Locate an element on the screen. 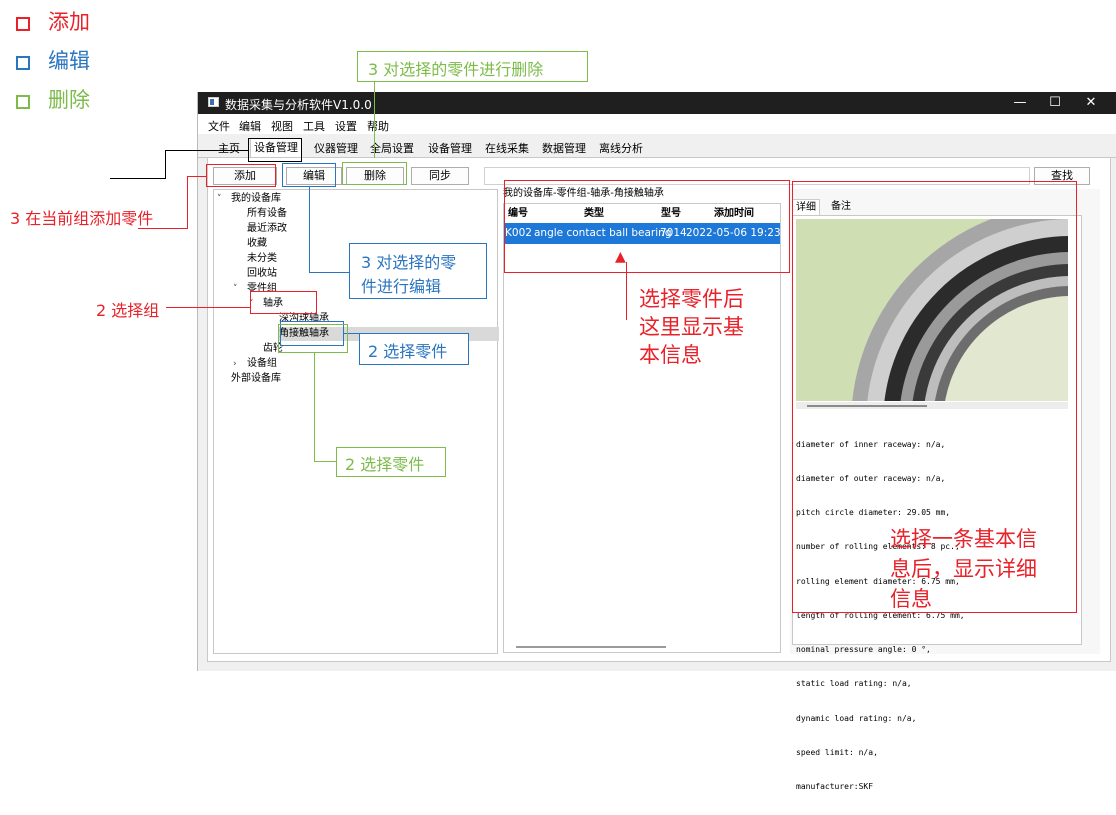 The image size is (1116, 815). tab-data-management: 数据管理 is located at coordinates (564, 148).